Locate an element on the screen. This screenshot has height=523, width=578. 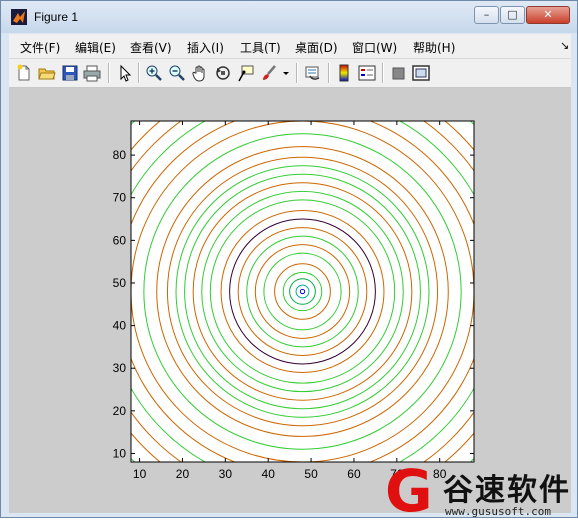
print-icon is located at coordinates (92, 73).